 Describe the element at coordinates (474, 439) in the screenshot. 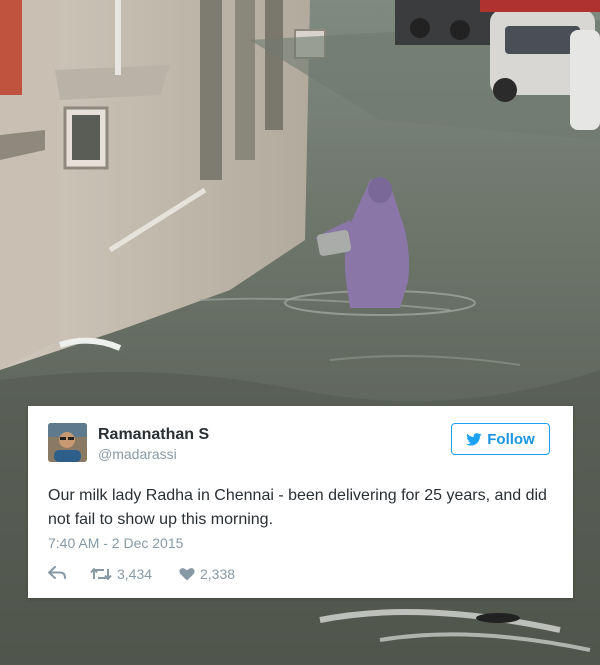

I see `twitter-bird-icon` at that location.